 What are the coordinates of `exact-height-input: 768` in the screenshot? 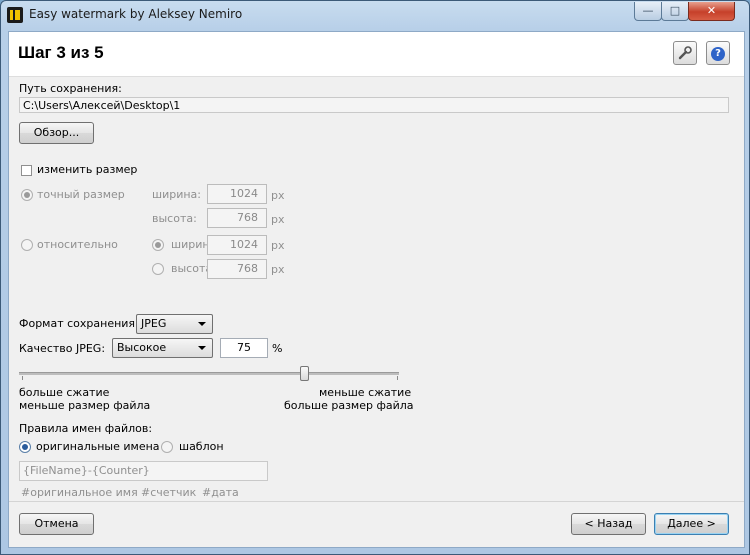 It's located at (237, 218).